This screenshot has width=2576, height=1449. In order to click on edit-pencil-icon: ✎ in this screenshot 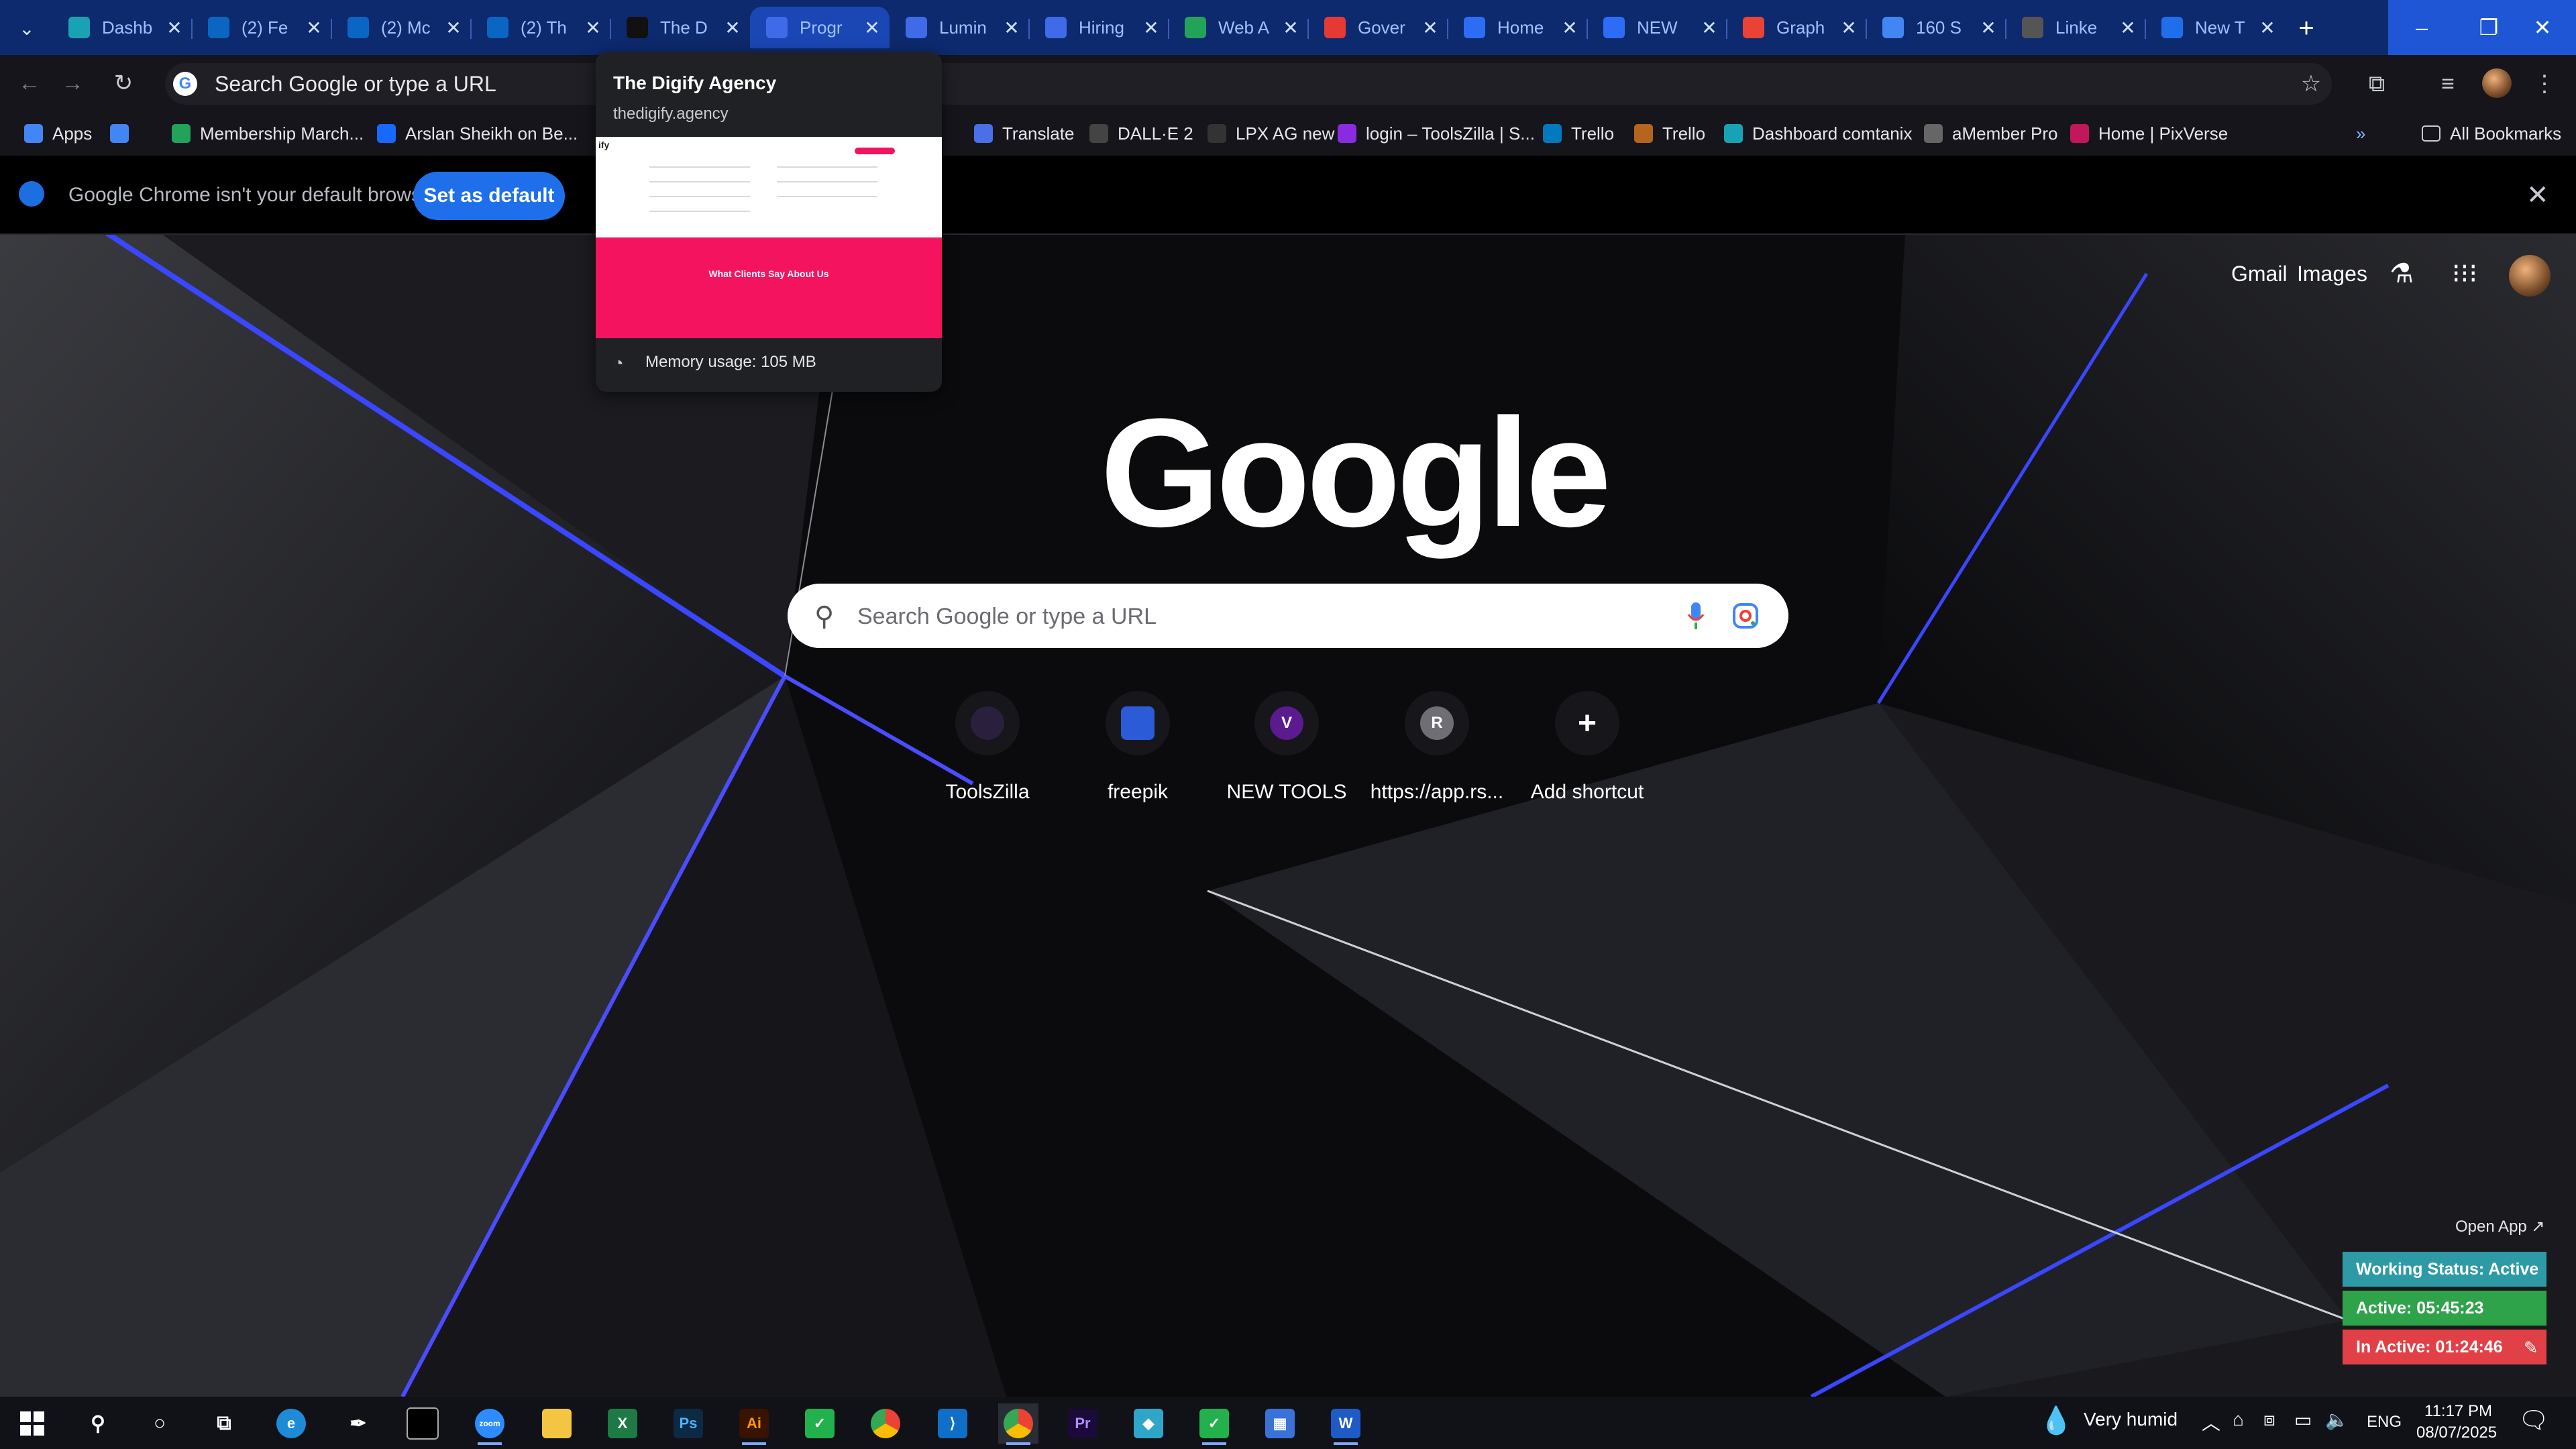, I will do `click(2531, 1348)`.